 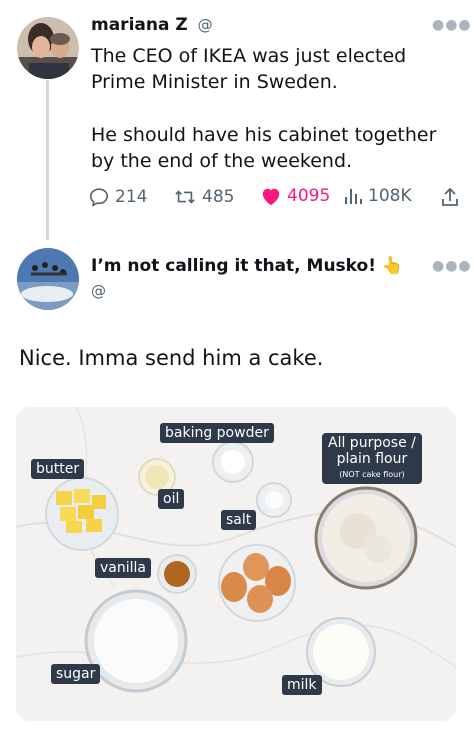 I want to click on reply-button: 214, so click(x=117, y=197).